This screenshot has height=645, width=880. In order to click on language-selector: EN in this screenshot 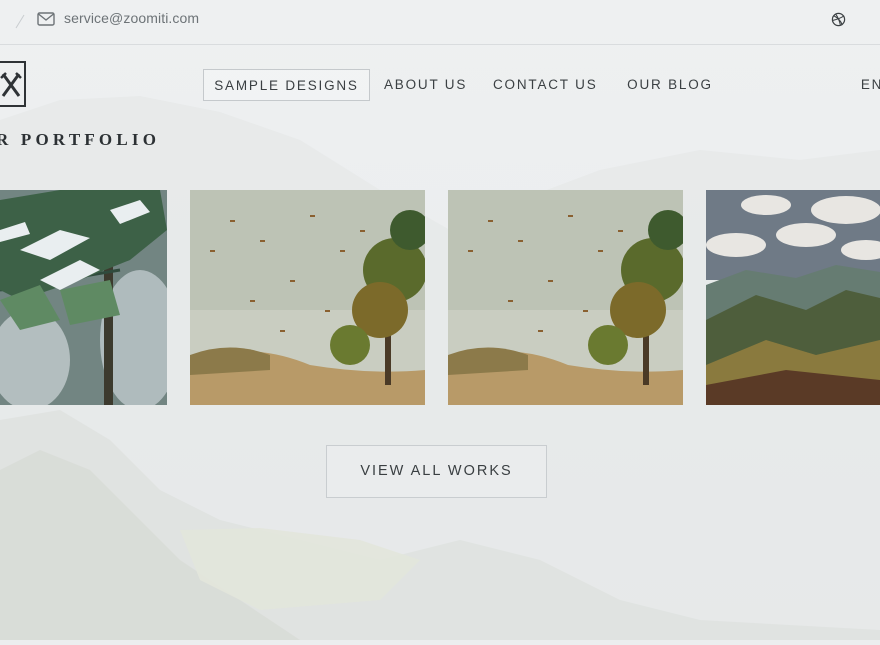, I will do `click(870, 85)`.